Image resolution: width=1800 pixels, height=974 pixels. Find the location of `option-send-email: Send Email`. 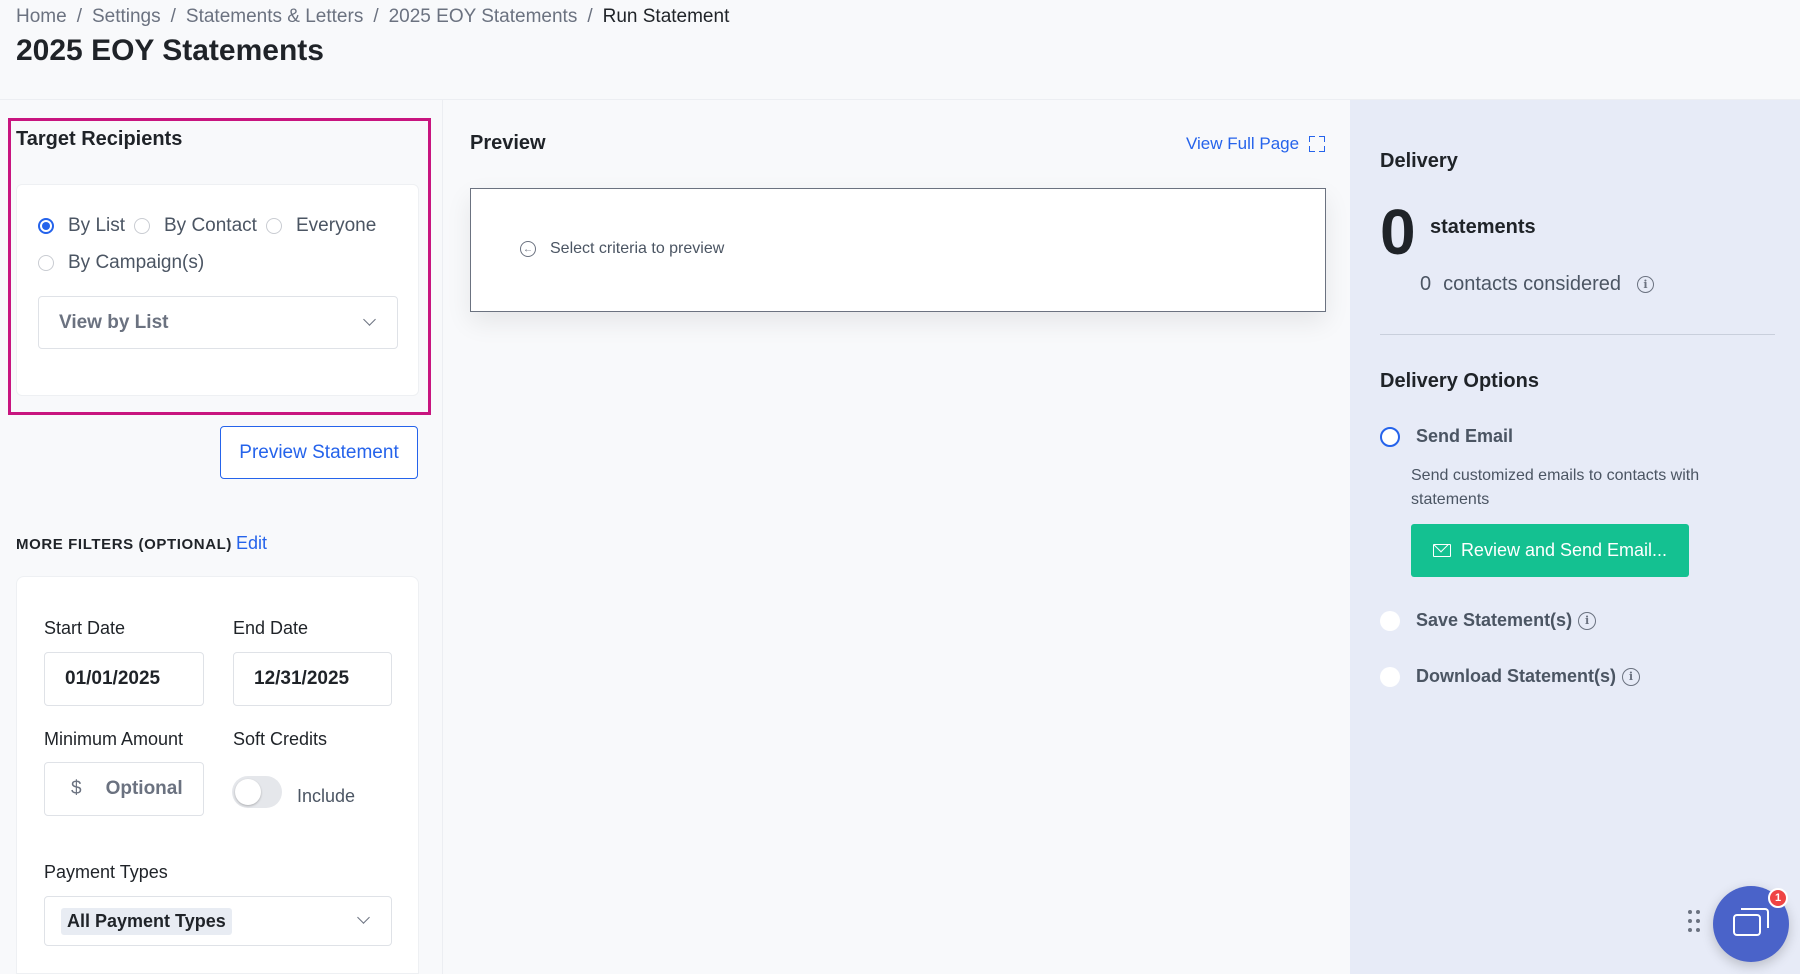

option-send-email: Send Email is located at coordinates (1446, 436).